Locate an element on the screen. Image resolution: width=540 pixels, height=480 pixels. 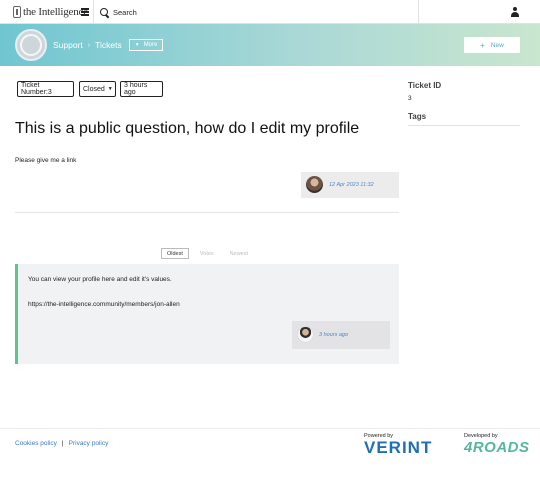
site-logo: the Intelligence is located at coordinates (50, 12).